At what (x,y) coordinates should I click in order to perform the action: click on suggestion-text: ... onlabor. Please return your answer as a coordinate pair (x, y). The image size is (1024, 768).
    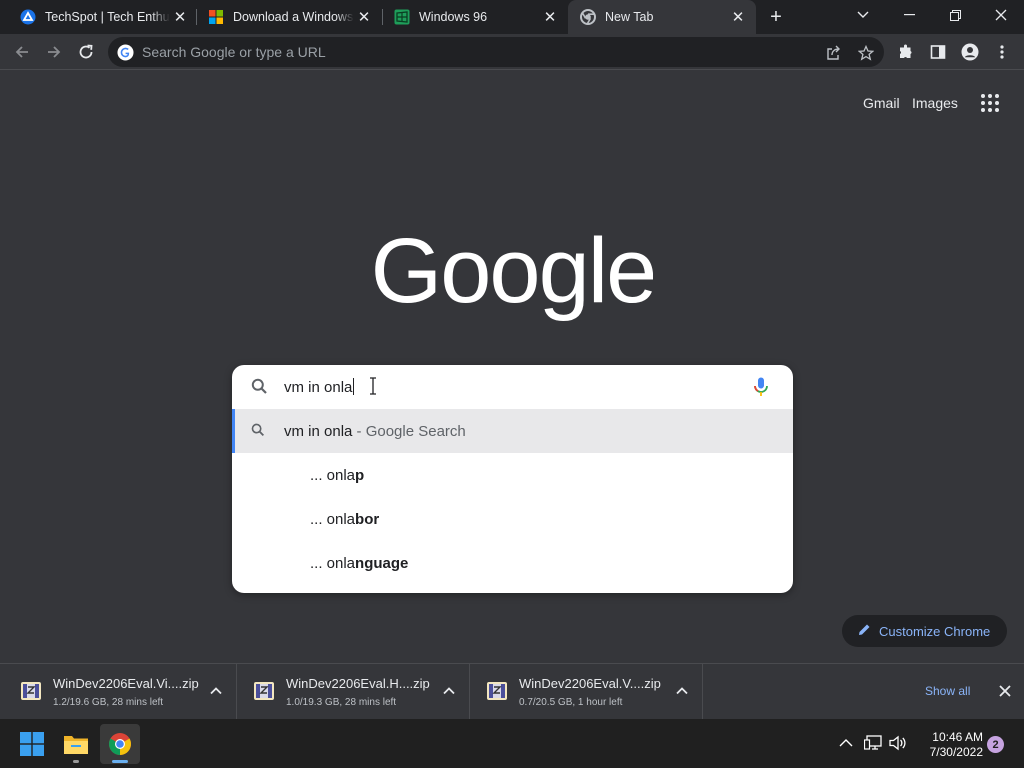
    Looking at the image, I should click on (345, 519).